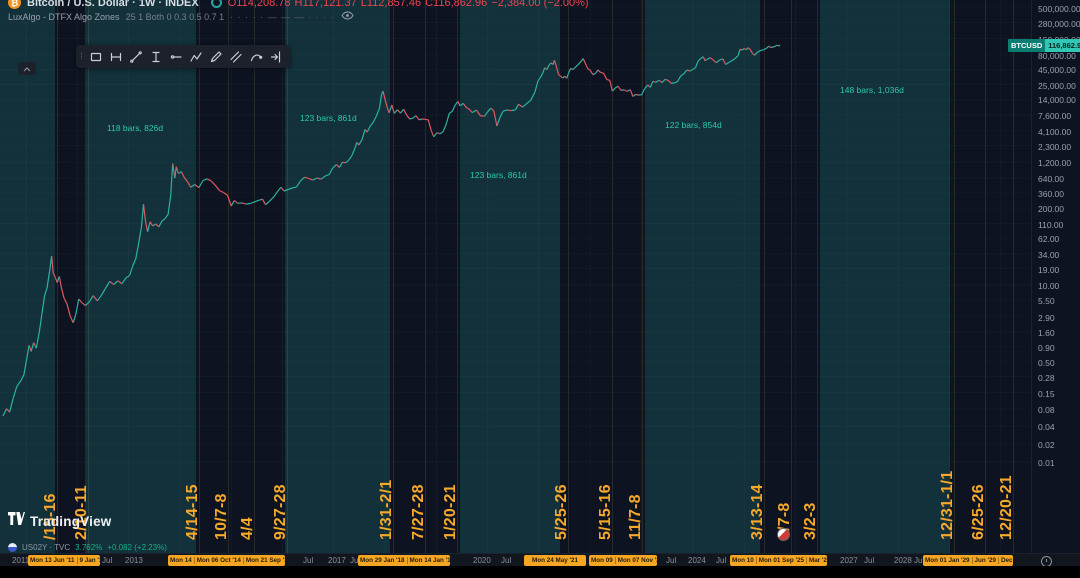  Describe the element at coordinates (623, 560) in the screenshot. I see `highlighted-date-range: Mon 09Mon 07 Nov '22` at that location.